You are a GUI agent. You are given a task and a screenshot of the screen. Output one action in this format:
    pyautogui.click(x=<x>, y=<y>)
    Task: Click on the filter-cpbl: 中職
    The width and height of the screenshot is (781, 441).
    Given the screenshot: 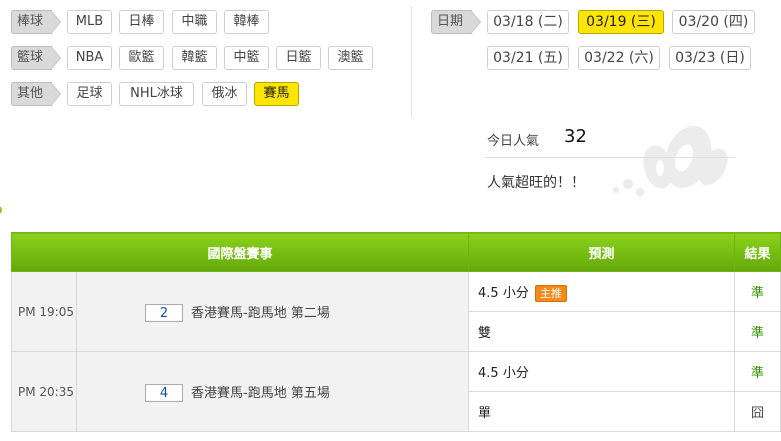 What is the action you would take?
    pyautogui.click(x=194, y=22)
    